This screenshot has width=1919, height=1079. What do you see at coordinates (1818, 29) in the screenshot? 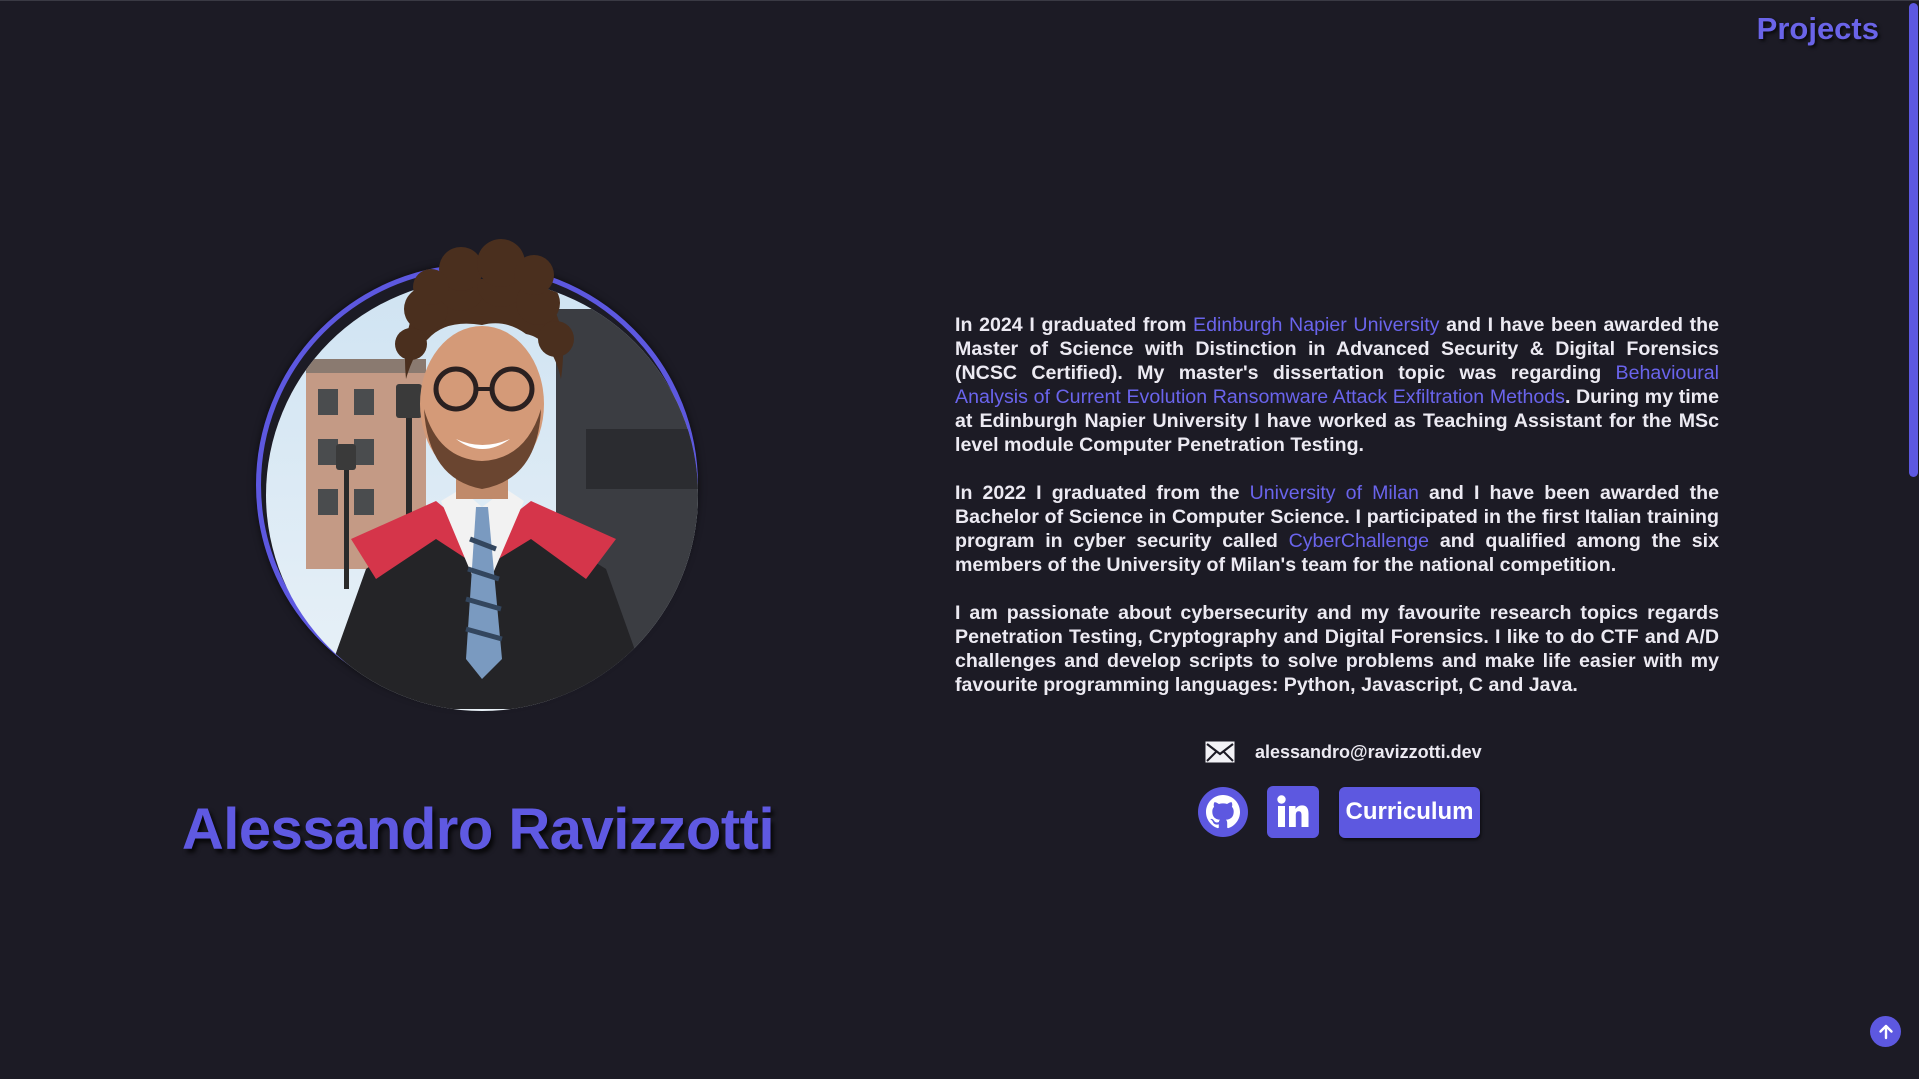
I see `nav-projects-link: Projects` at bounding box center [1818, 29].